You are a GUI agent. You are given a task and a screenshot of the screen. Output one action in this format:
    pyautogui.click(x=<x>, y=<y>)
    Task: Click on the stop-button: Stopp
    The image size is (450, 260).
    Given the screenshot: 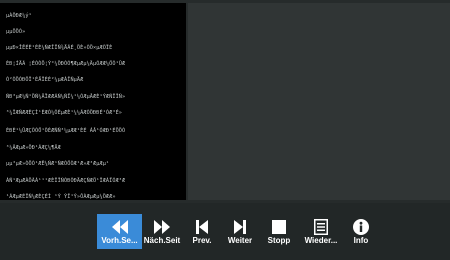 What is the action you would take?
    pyautogui.click(x=279, y=231)
    